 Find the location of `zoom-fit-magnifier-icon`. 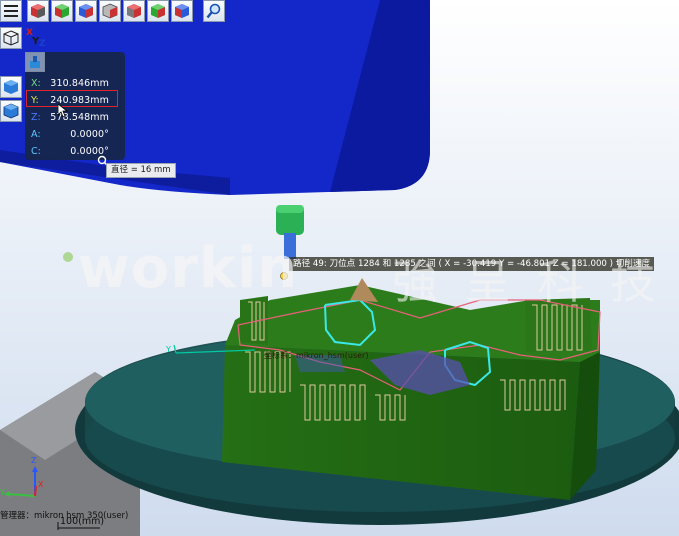

zoom-fit-magnifier-icon is located at coordinates (213, 11).